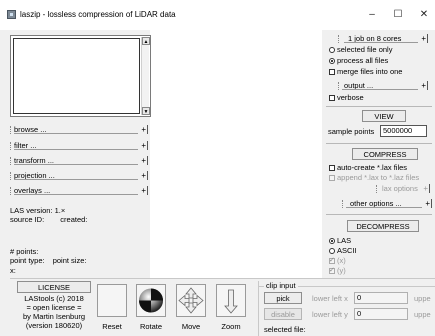 Image resolution: width=435 pixels, height=336 pixels. What do you see at coordinates (281, 285) in the screenshot?
I see `clip-input-label: clip input` at bounding box center [281, 285].